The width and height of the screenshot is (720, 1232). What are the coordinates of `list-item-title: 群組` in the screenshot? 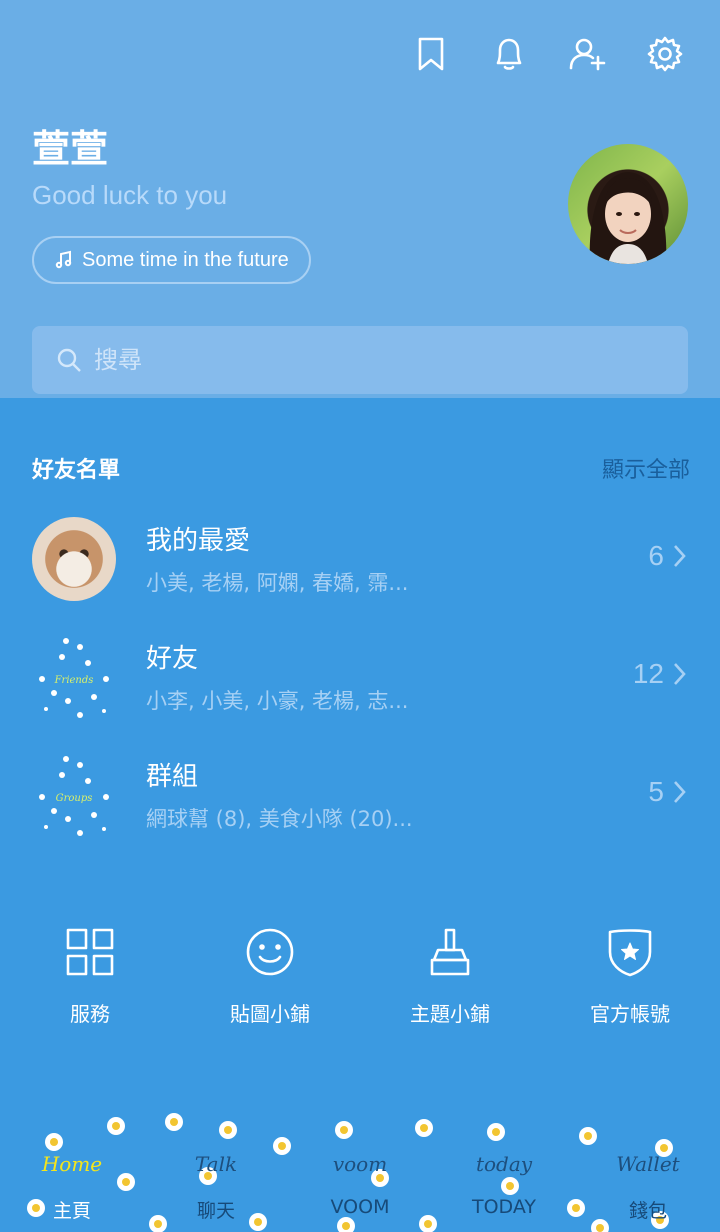 It's located at (172, 777).